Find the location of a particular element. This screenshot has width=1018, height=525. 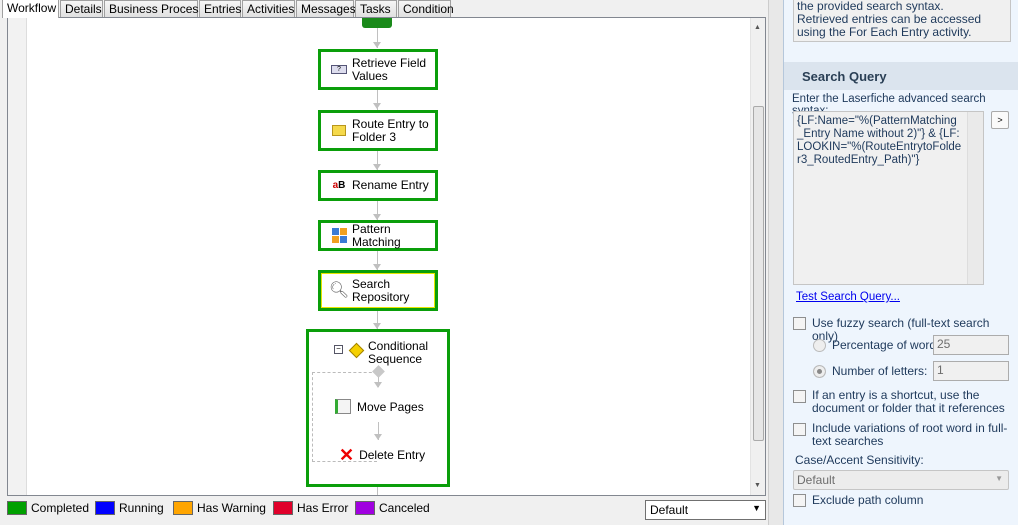

scrollbar-thumb is located at coordinates (758, 273).